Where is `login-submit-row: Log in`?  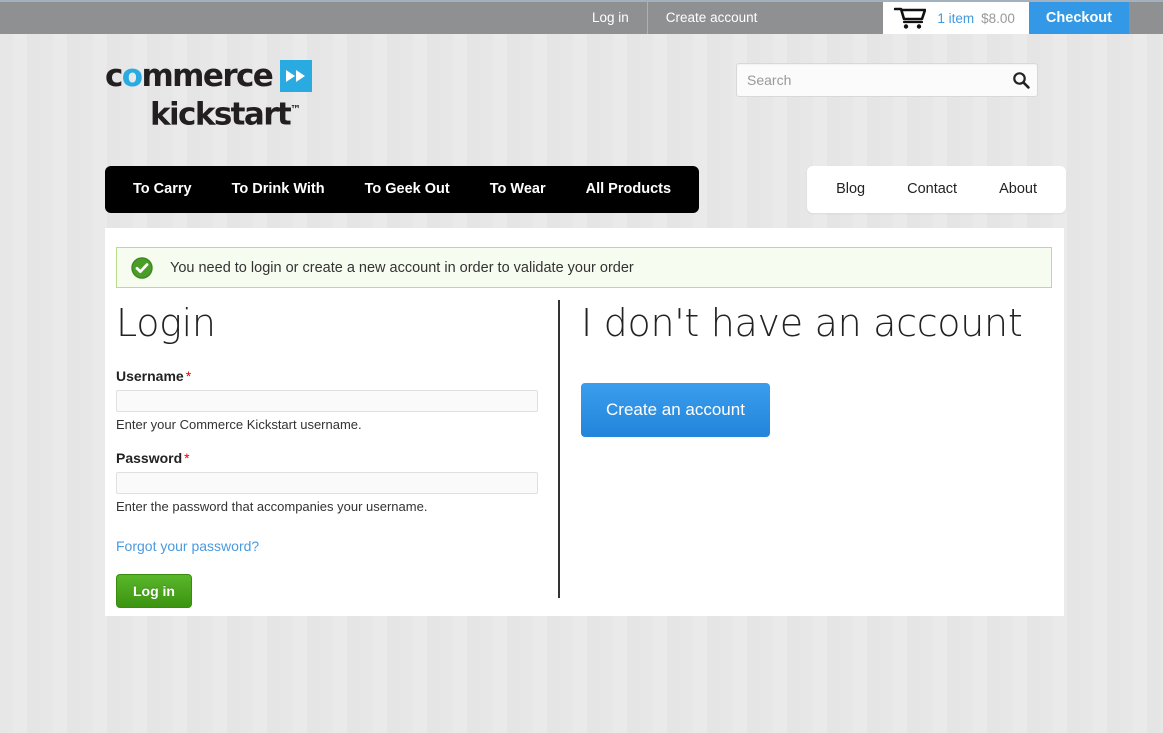 login-submit-row: Log in is located at coordinates (337, 591).